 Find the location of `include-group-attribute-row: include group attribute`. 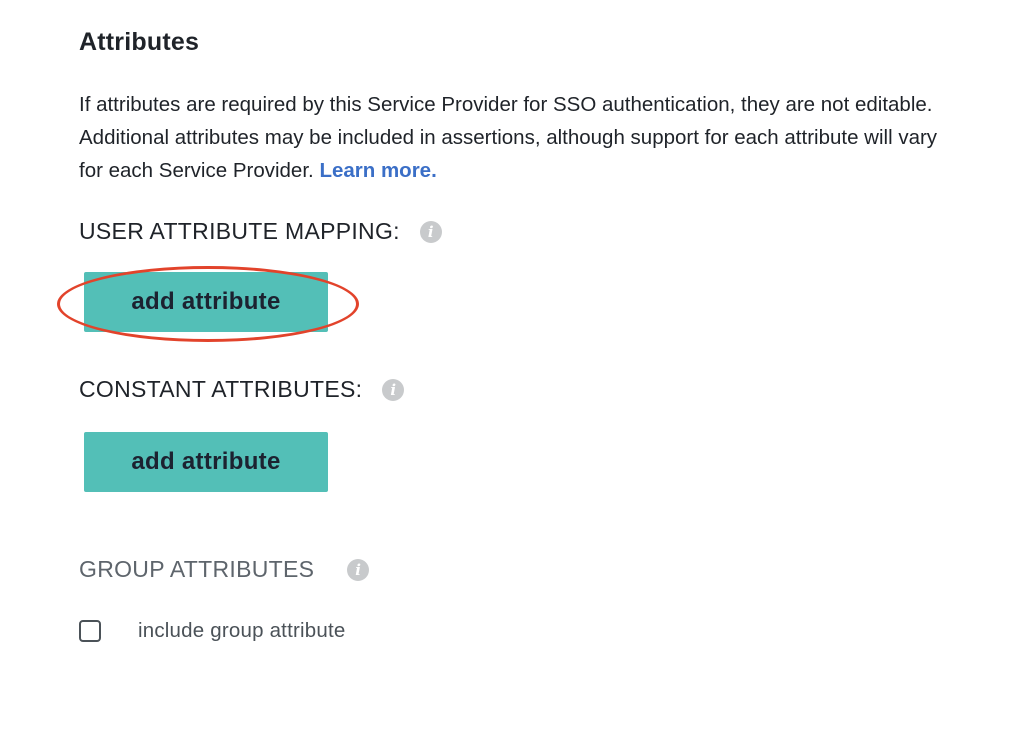

include-group-attribute-row: include group attribute is located at coordinates (212, 631).